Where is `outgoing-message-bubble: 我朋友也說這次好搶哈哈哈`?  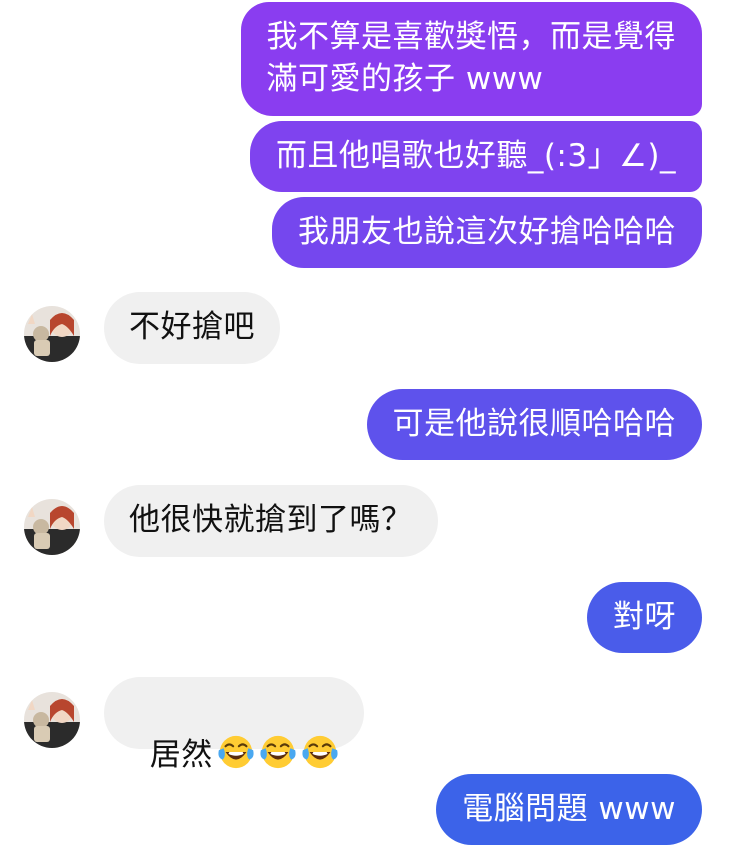
outgoing-message-bubble: 我朋友也說這次好搶哈哈哈 is located at coordinates (487, 232).